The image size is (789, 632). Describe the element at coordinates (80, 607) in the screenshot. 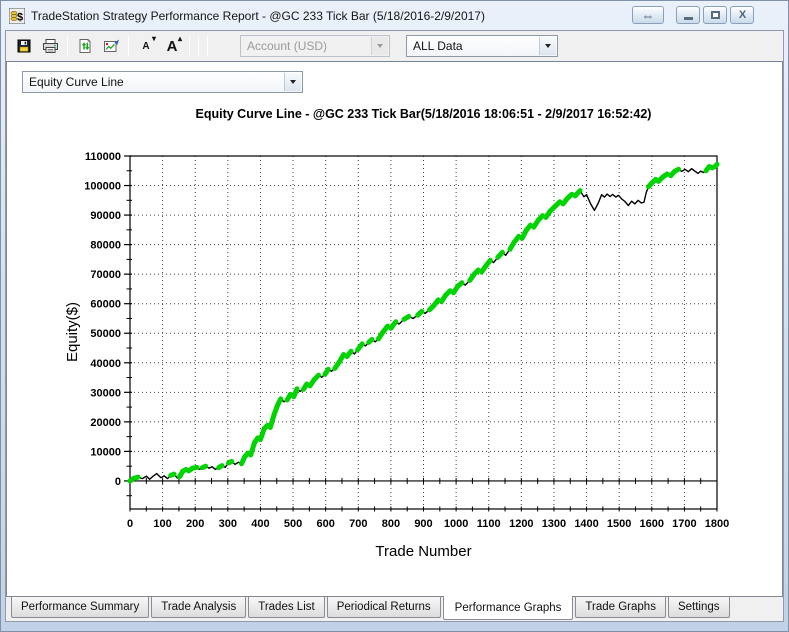

I see `tab-performance-summary: Performance Summary` at that location.